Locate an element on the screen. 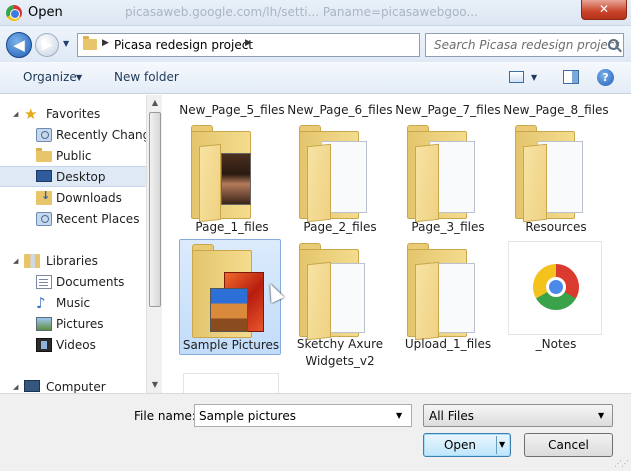  sidebar-item-recent-places: Recent Places is located at coordinates (73, 219).